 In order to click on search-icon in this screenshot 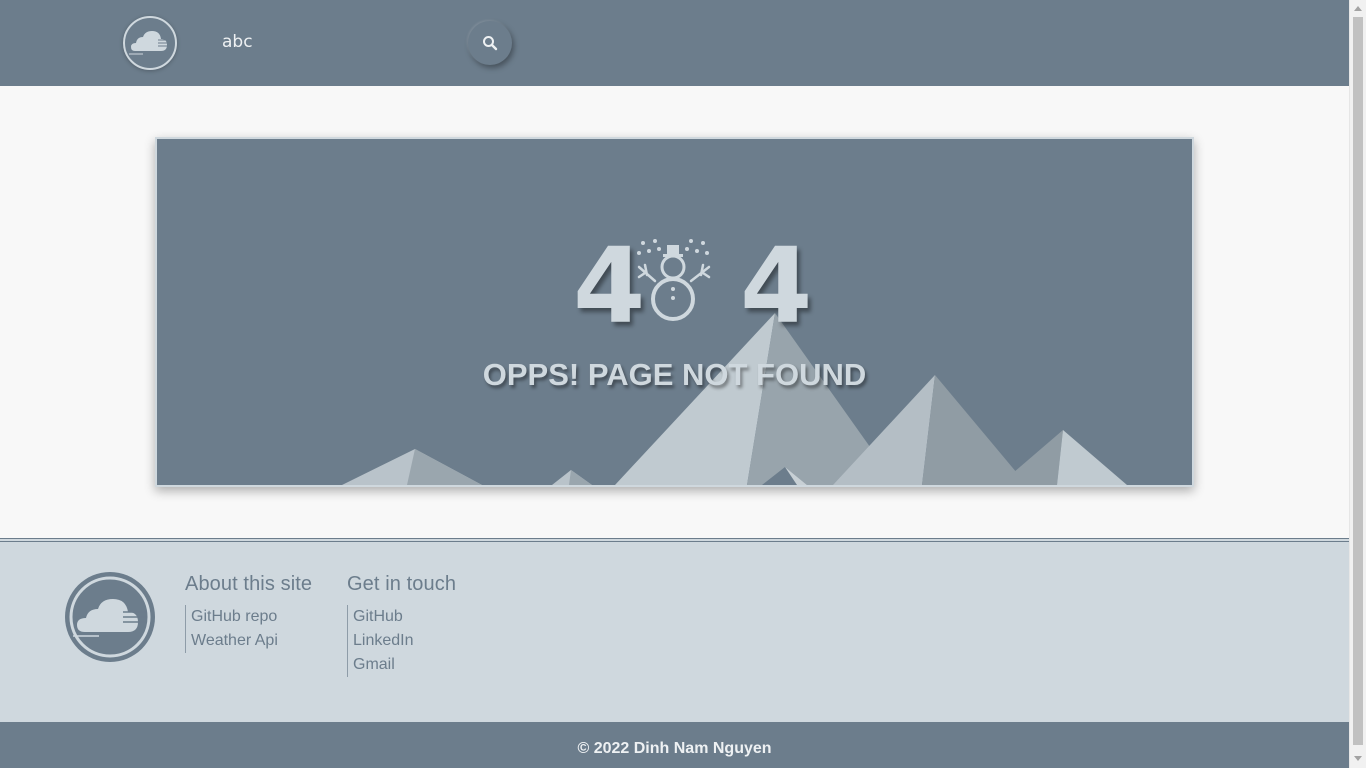, I will do `click(490, 43)`.